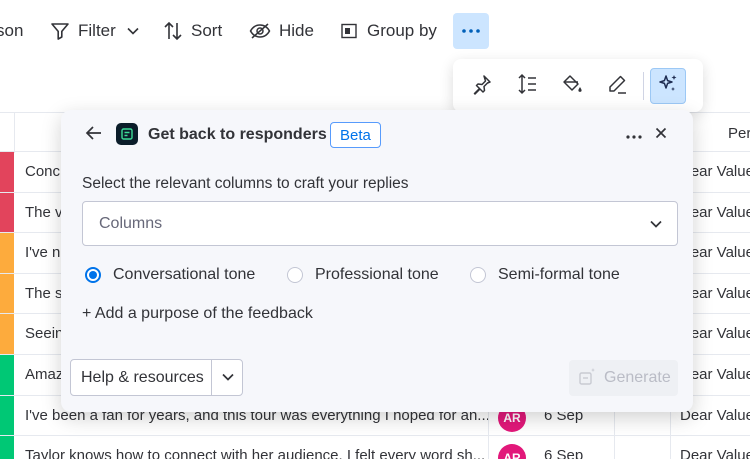 The image size is (750, 459). I want to click on pin-icon, so click(482, 86).